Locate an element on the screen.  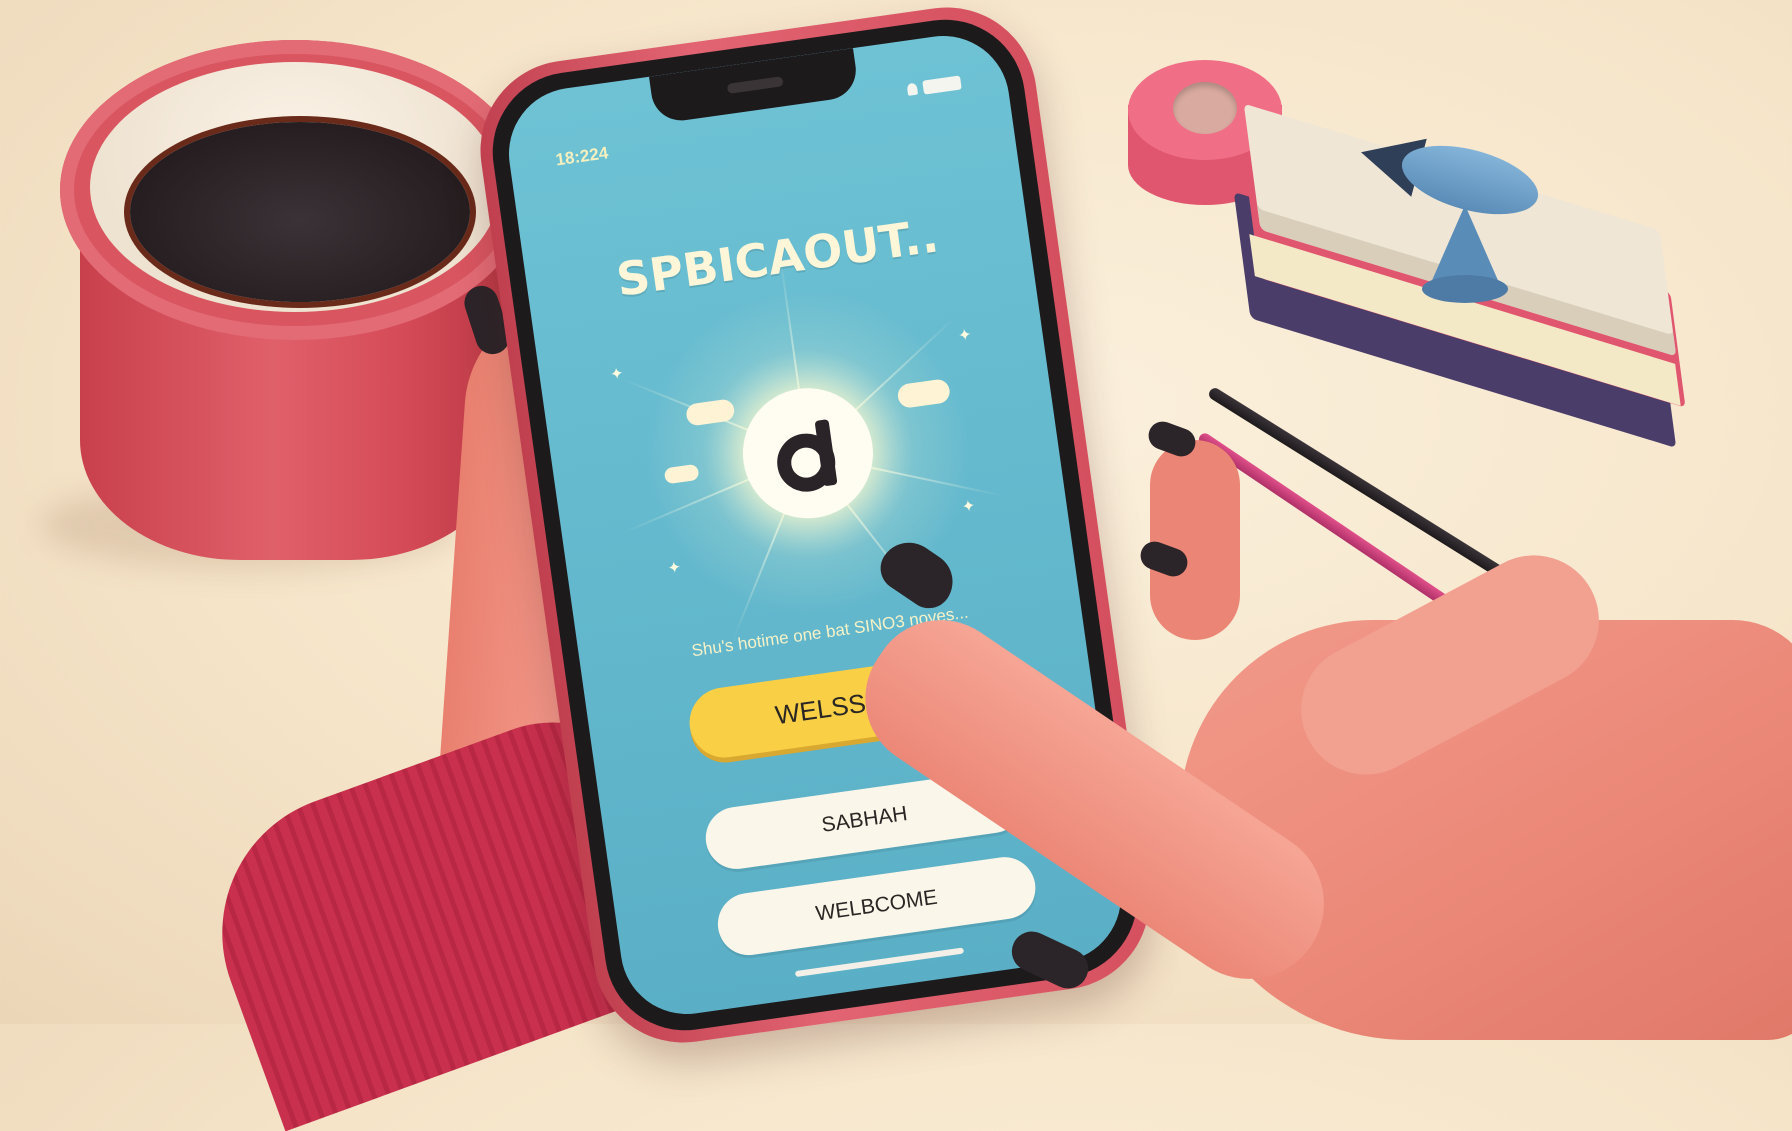
welbcome-button: WELBCOME is located at coordinates (876, 906).